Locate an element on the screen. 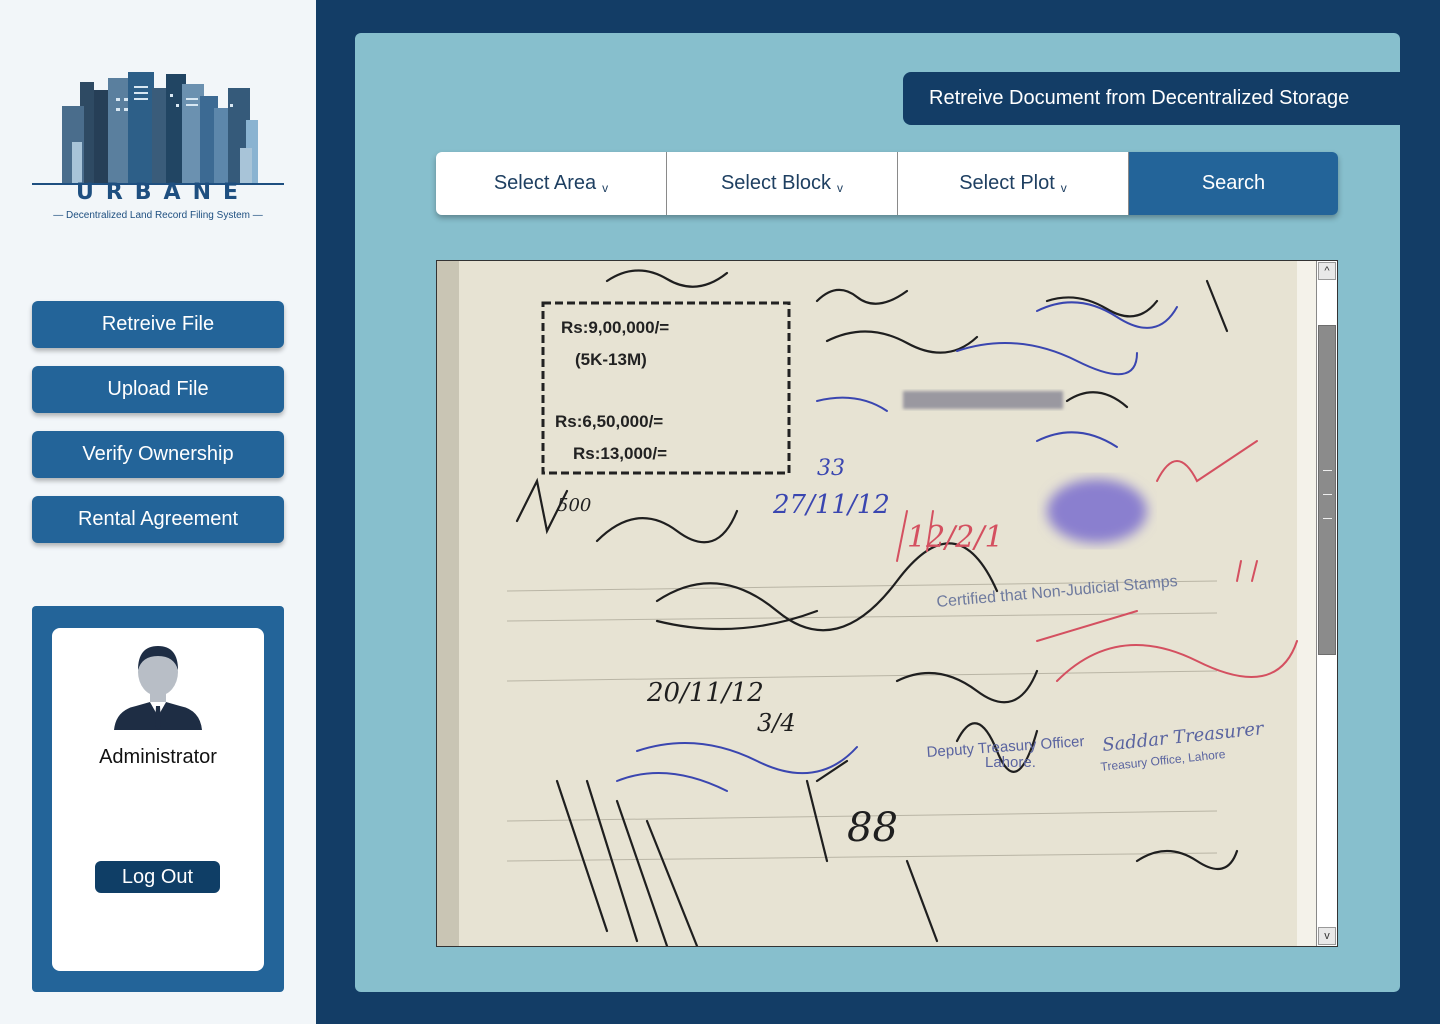  search-button: Search is located at coordinates (1233, 183).